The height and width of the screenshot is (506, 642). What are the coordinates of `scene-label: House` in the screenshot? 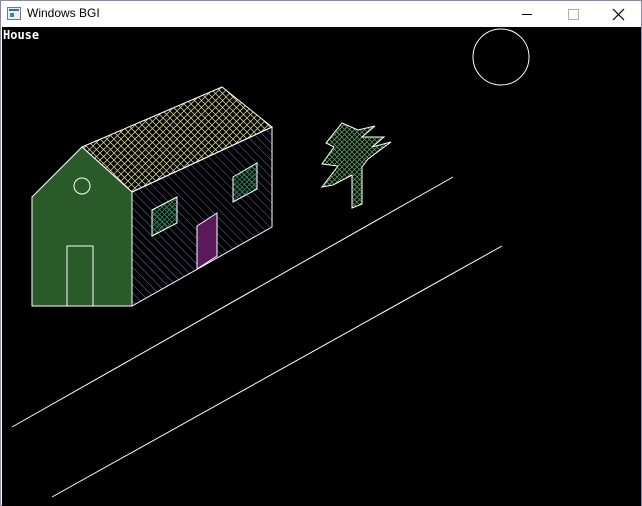 It's located at (21, 35).